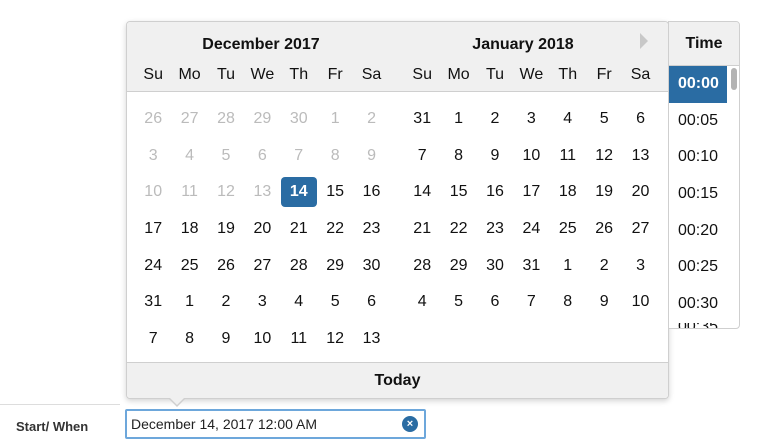 The height and width of the screenshot is (444, 763). I want to click on selected-day: 14, so click(298, 192).